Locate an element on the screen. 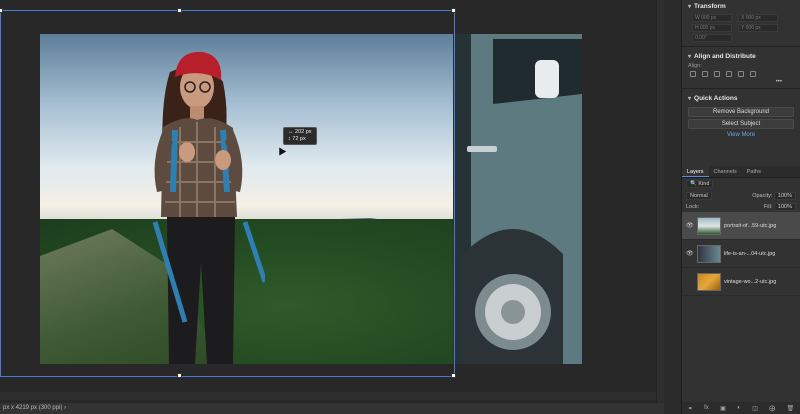 The width and height of the screenshot is (800, 414). tab-layers: Layers is located at coordinates (695, 171).